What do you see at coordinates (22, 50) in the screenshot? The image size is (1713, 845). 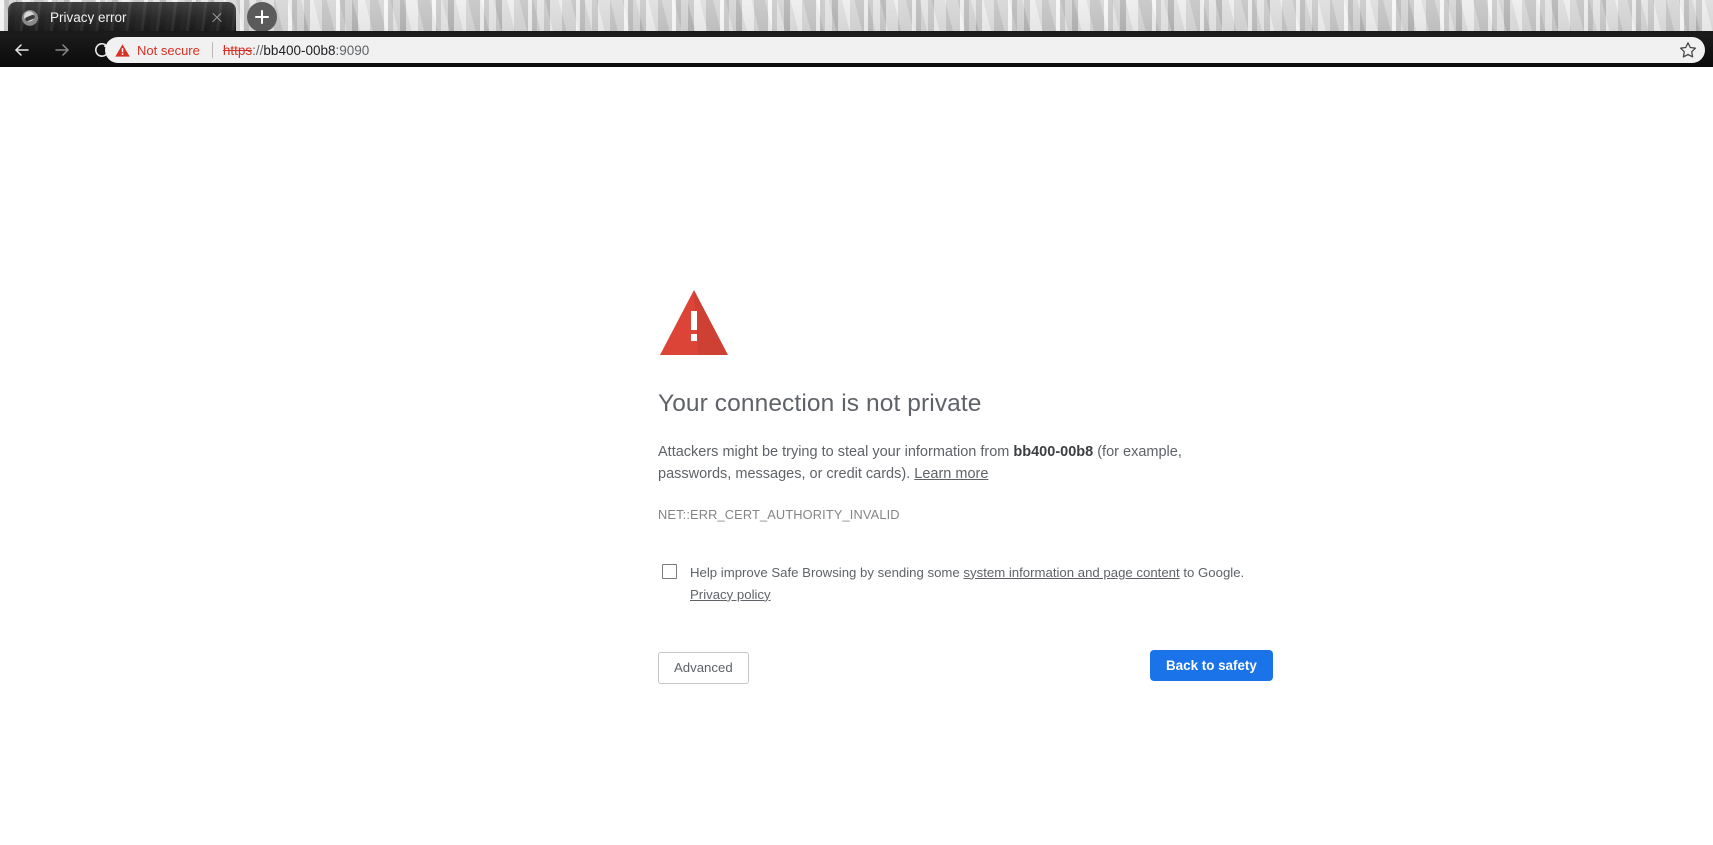 I see `arrow-left-icon` at bounding box center [22, 50].